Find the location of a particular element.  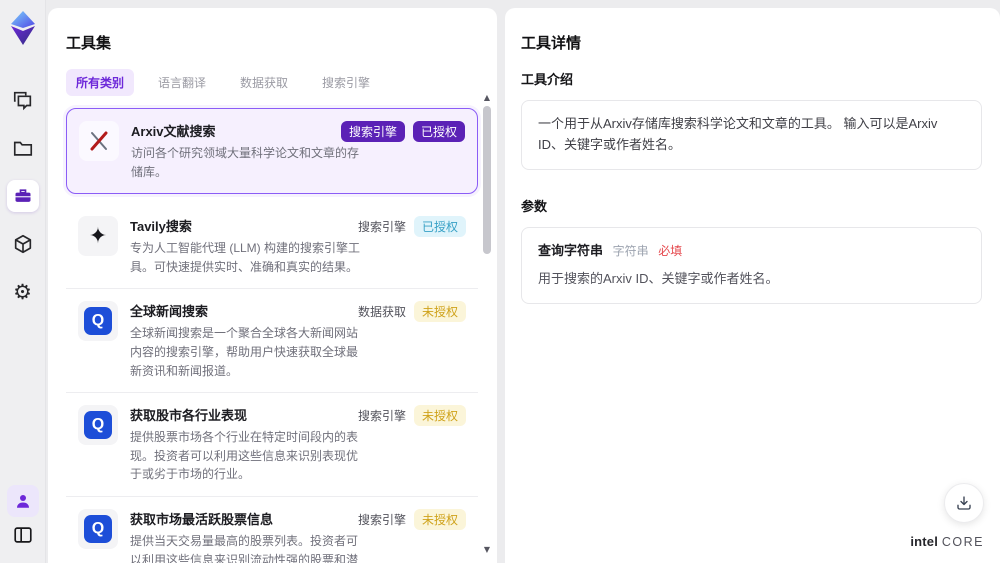

tool-card: Arxiv文献搜索 访问各个研究领域大量科学论文和文章的存储库。 搜索引擎 已授权 is located at coordinates (272, 151).